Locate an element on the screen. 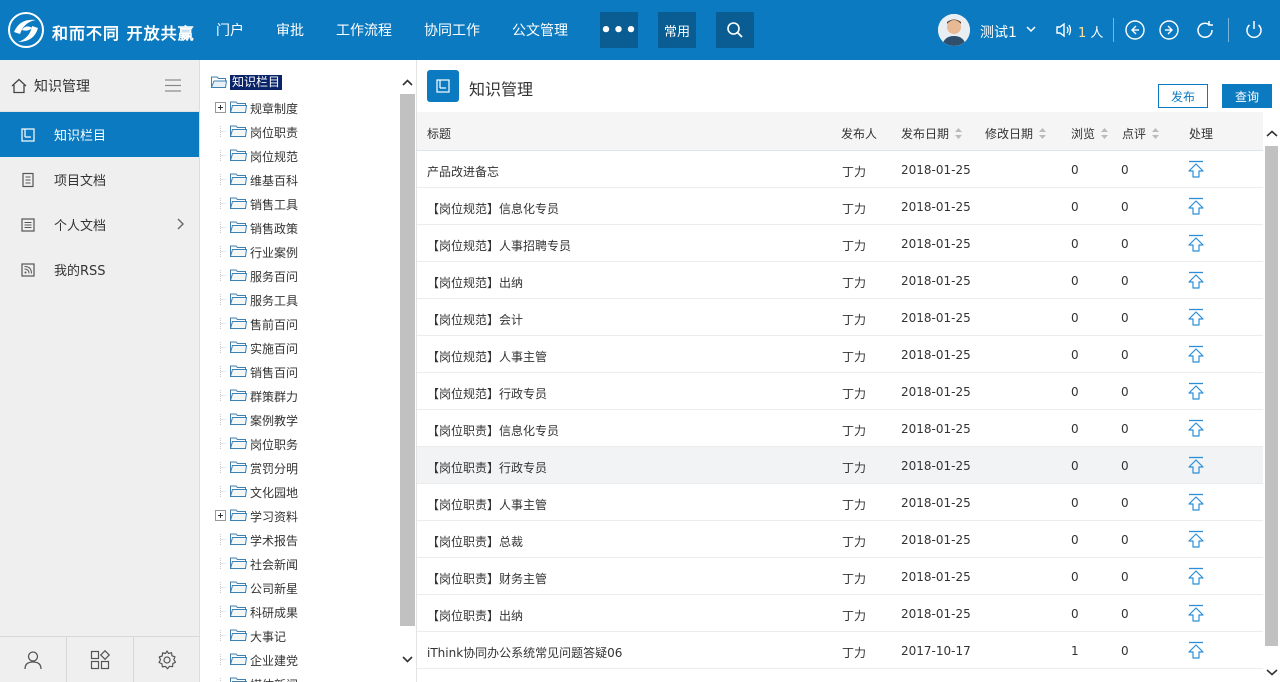  folder-icon is located at coordinates (238, 587).